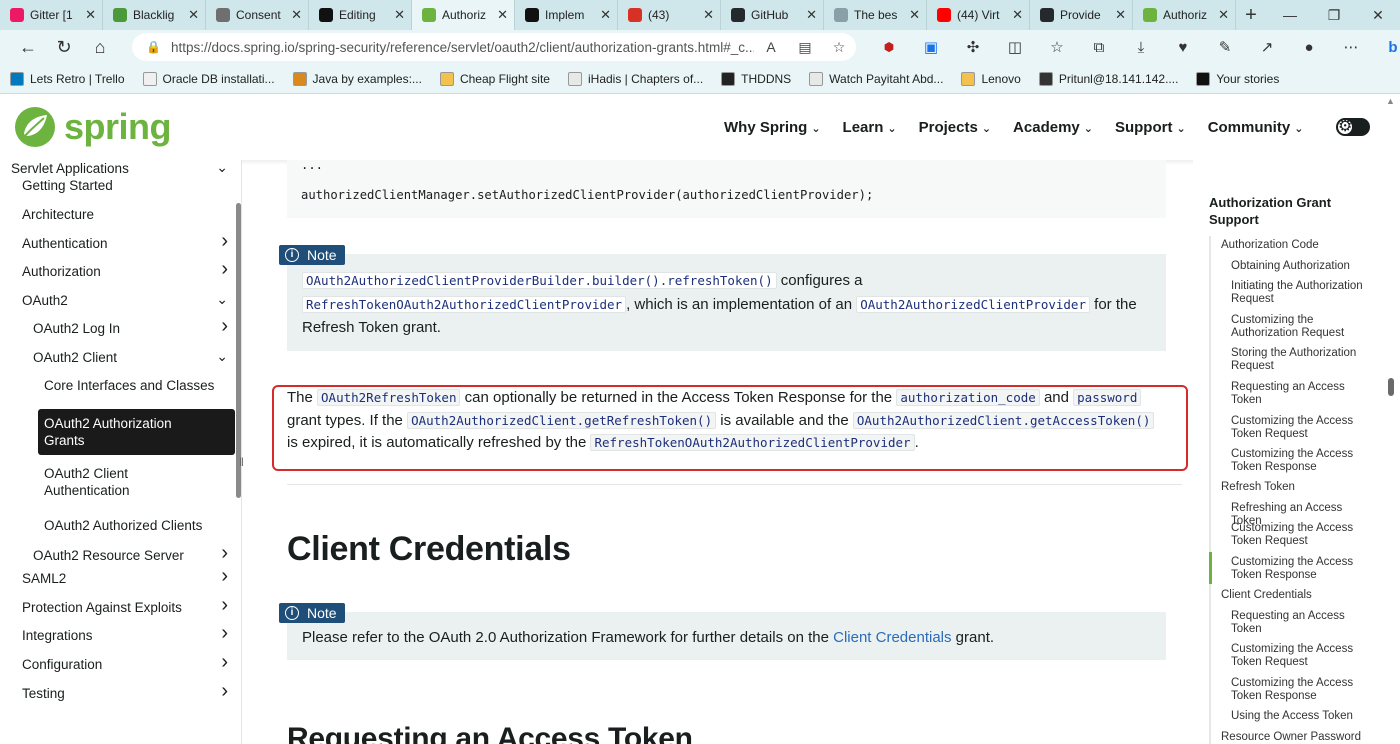  I want to click on new-tab-button: +, so click(1251, 15).